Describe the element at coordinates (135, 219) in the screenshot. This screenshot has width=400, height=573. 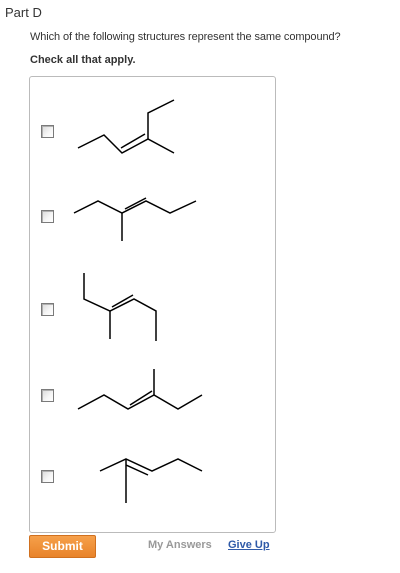
I see `structure-2-image` at that location.